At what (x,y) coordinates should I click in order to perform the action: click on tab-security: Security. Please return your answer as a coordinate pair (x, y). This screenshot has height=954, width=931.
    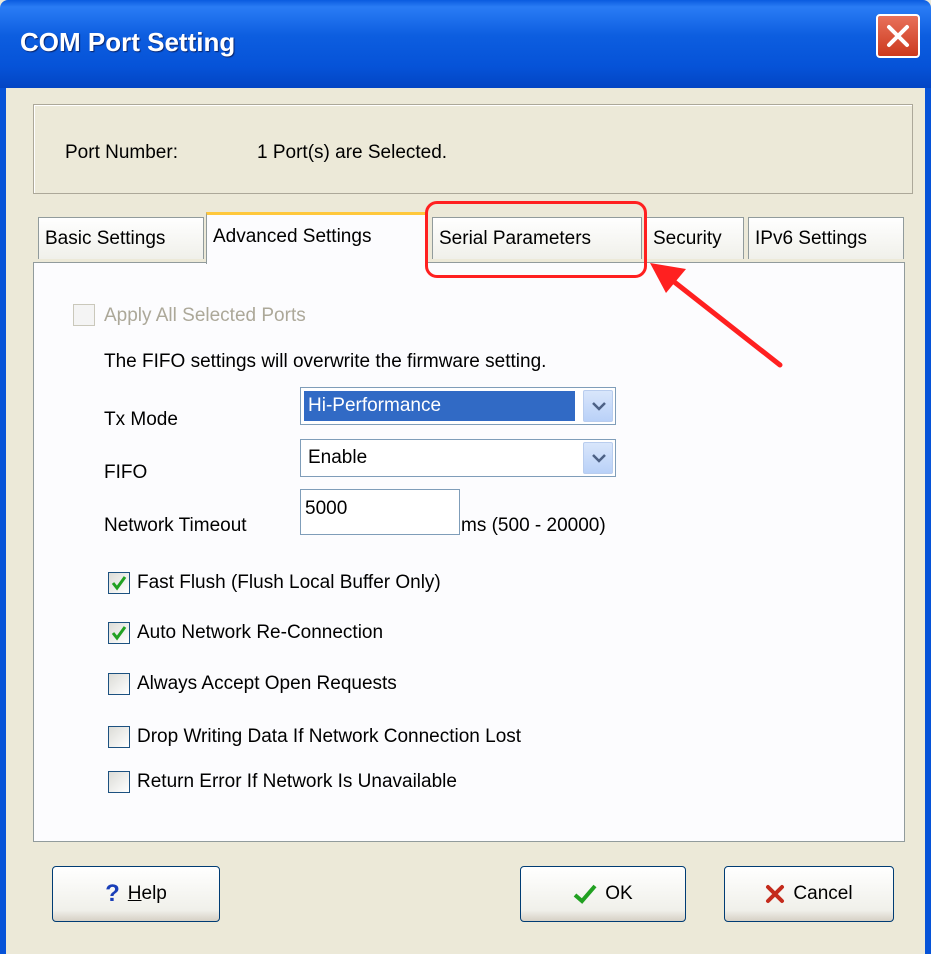
    Looking at the image, I should click on (695, 238).